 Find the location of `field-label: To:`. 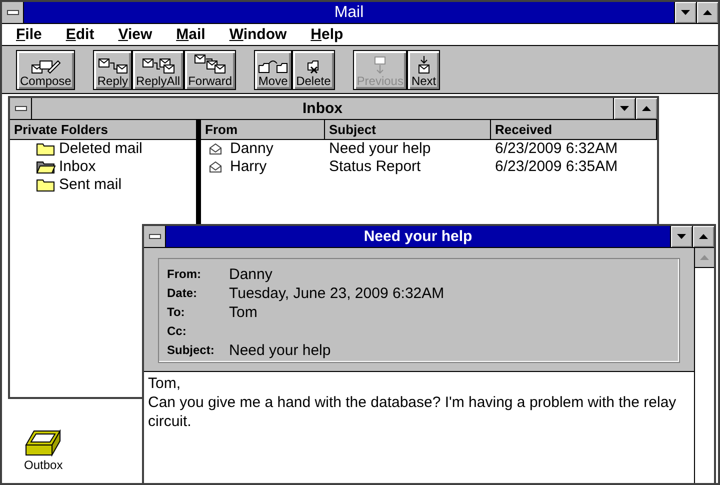

field-label: To: is located at coordinates (176, 312).